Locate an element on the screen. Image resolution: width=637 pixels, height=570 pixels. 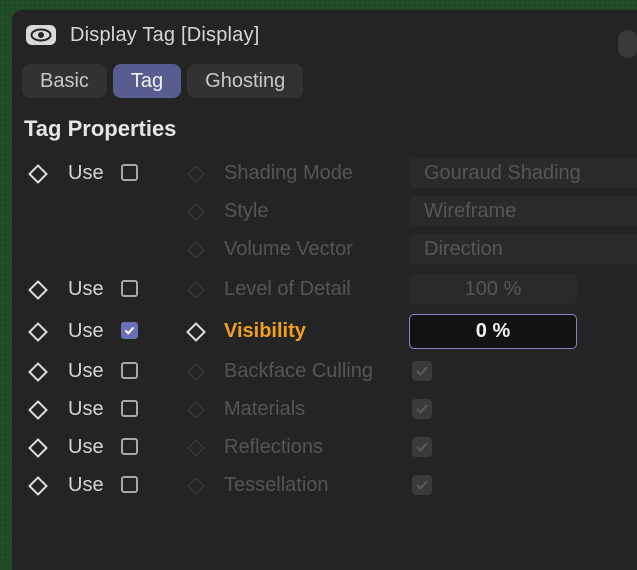
tab-bar: Basic Tag Ghosting is located at coordinates (163, 81).